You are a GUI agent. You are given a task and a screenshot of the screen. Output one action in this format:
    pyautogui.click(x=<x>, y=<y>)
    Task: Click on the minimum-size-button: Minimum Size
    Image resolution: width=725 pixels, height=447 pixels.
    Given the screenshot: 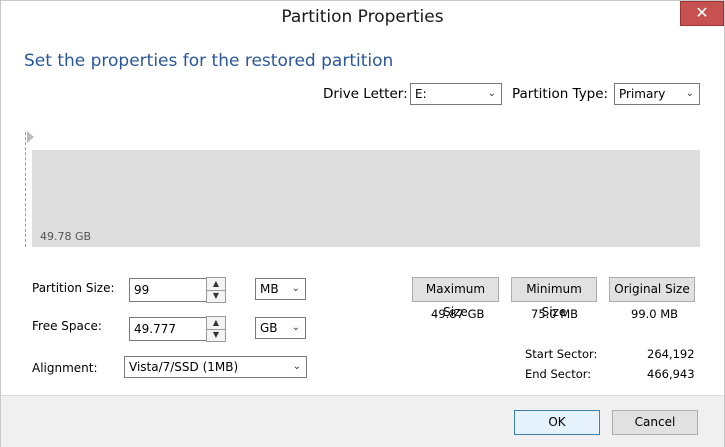 What is the action you would take?
    pyautogui.click(x=554, y=298)
    